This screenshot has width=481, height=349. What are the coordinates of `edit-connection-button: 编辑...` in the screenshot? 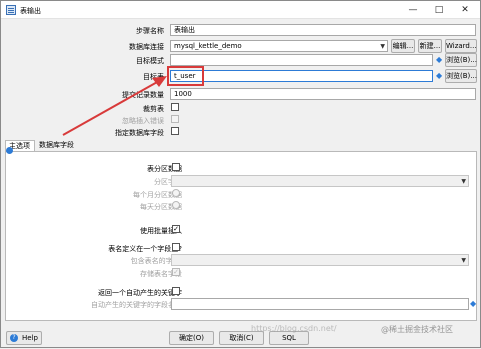 It's located at (403, 46).